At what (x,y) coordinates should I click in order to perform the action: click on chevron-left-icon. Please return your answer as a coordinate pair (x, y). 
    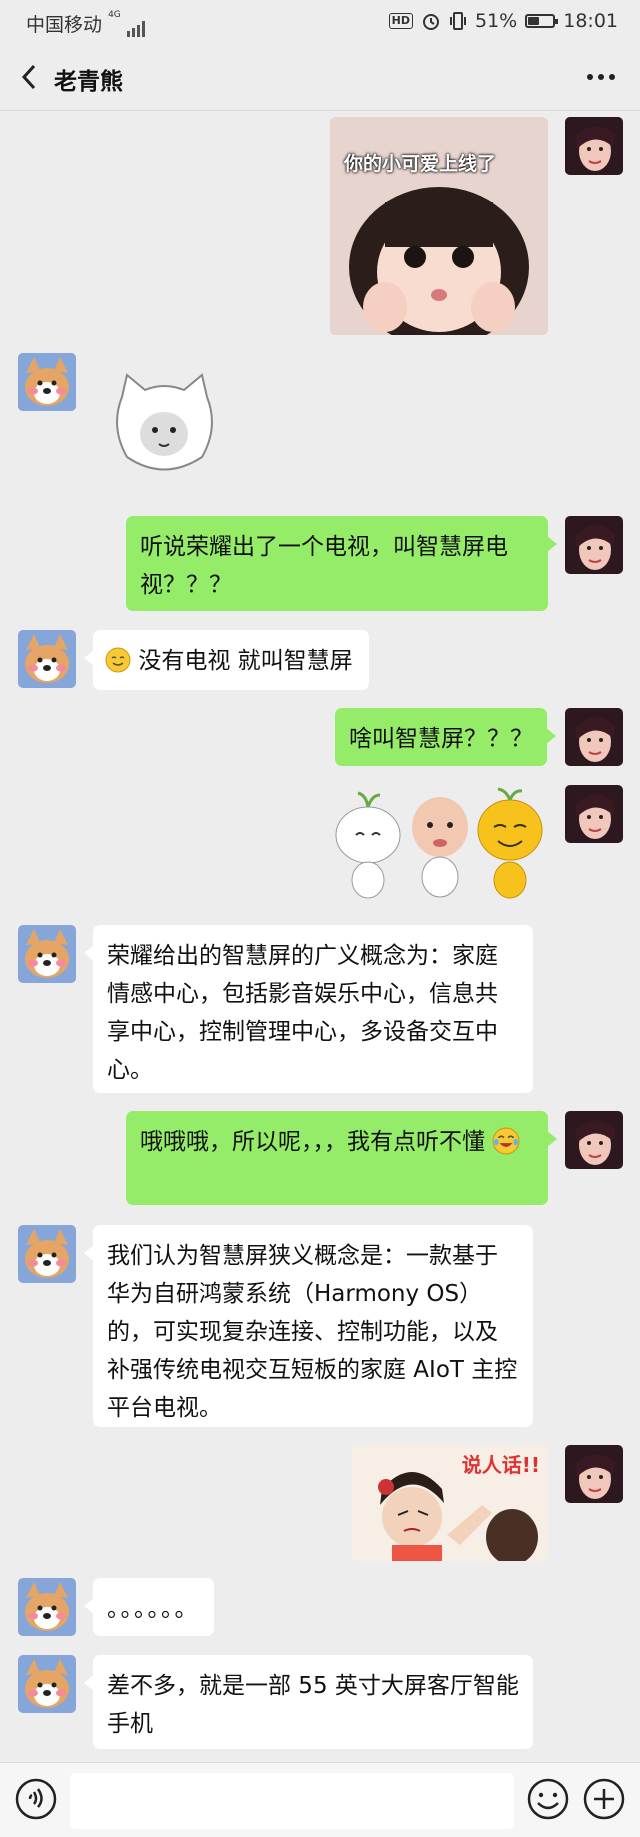
    Looking at the image, I should click on (31, 77).